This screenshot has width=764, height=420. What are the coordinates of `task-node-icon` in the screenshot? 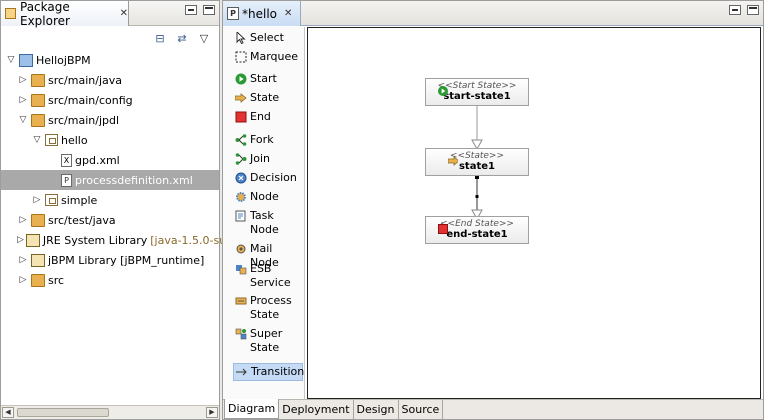 It's located at (241, 216).